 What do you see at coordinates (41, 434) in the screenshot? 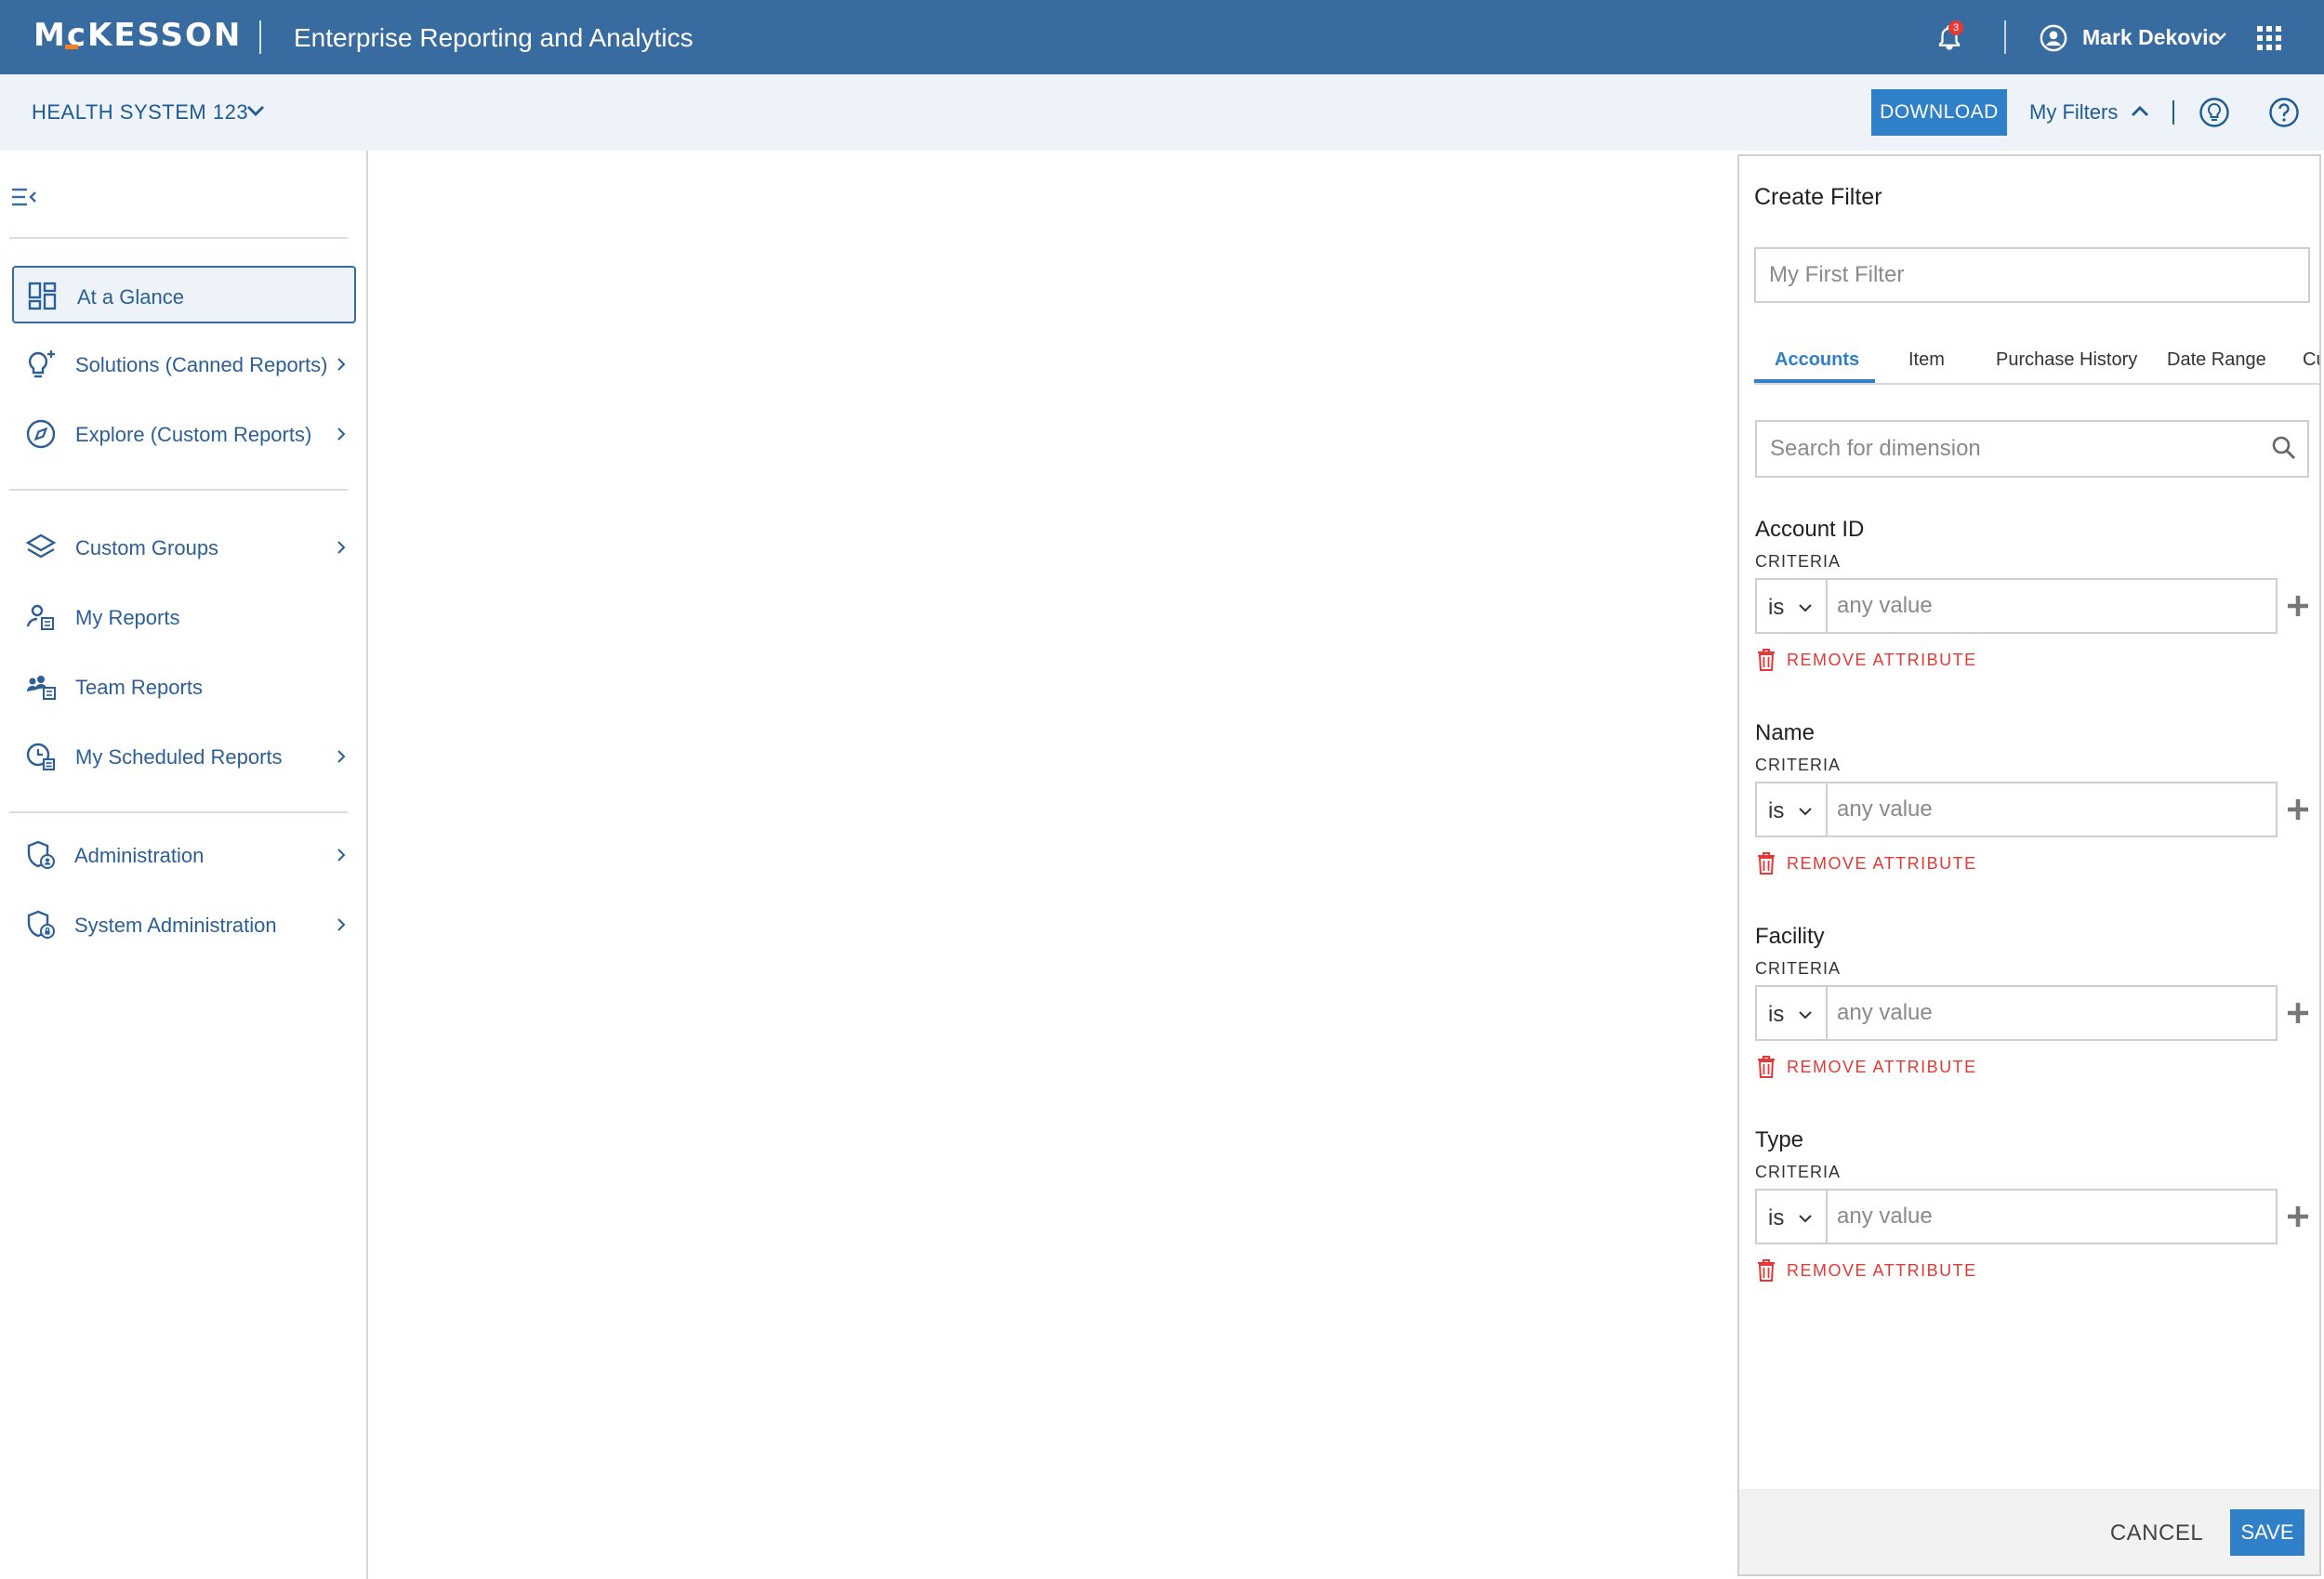
I see `compass-icon` at bounding box center [41, 434].